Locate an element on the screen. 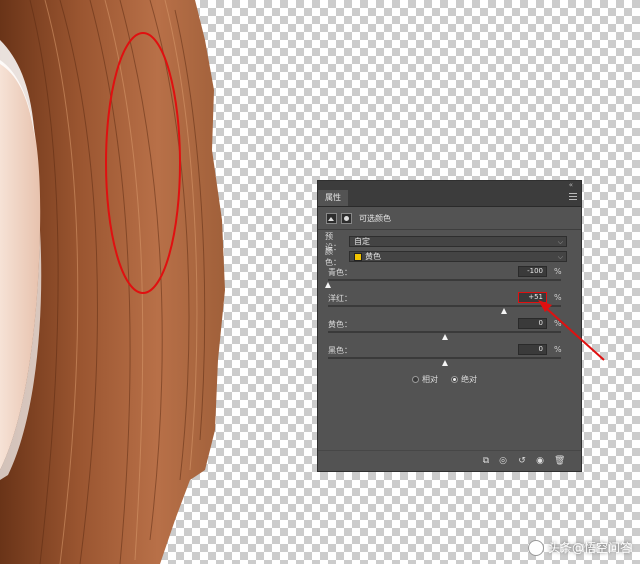 The width and height of the screenshot is (640, 564). black-unit: % is located at coordinates (558, 349).